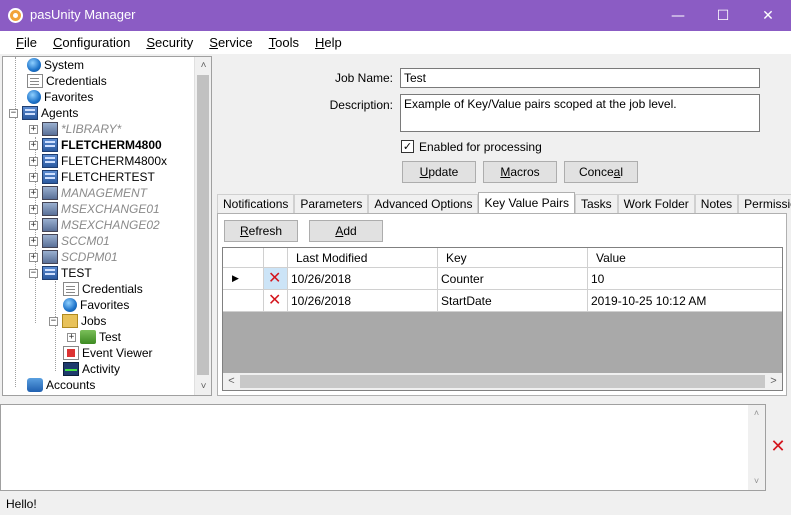 The height and width of the screenshot is (515, 791). What do you see at coordinates (61, 385) in the screenshot?
I see `tree-item-accounts: Accounts` at bounding box center [61, 385].